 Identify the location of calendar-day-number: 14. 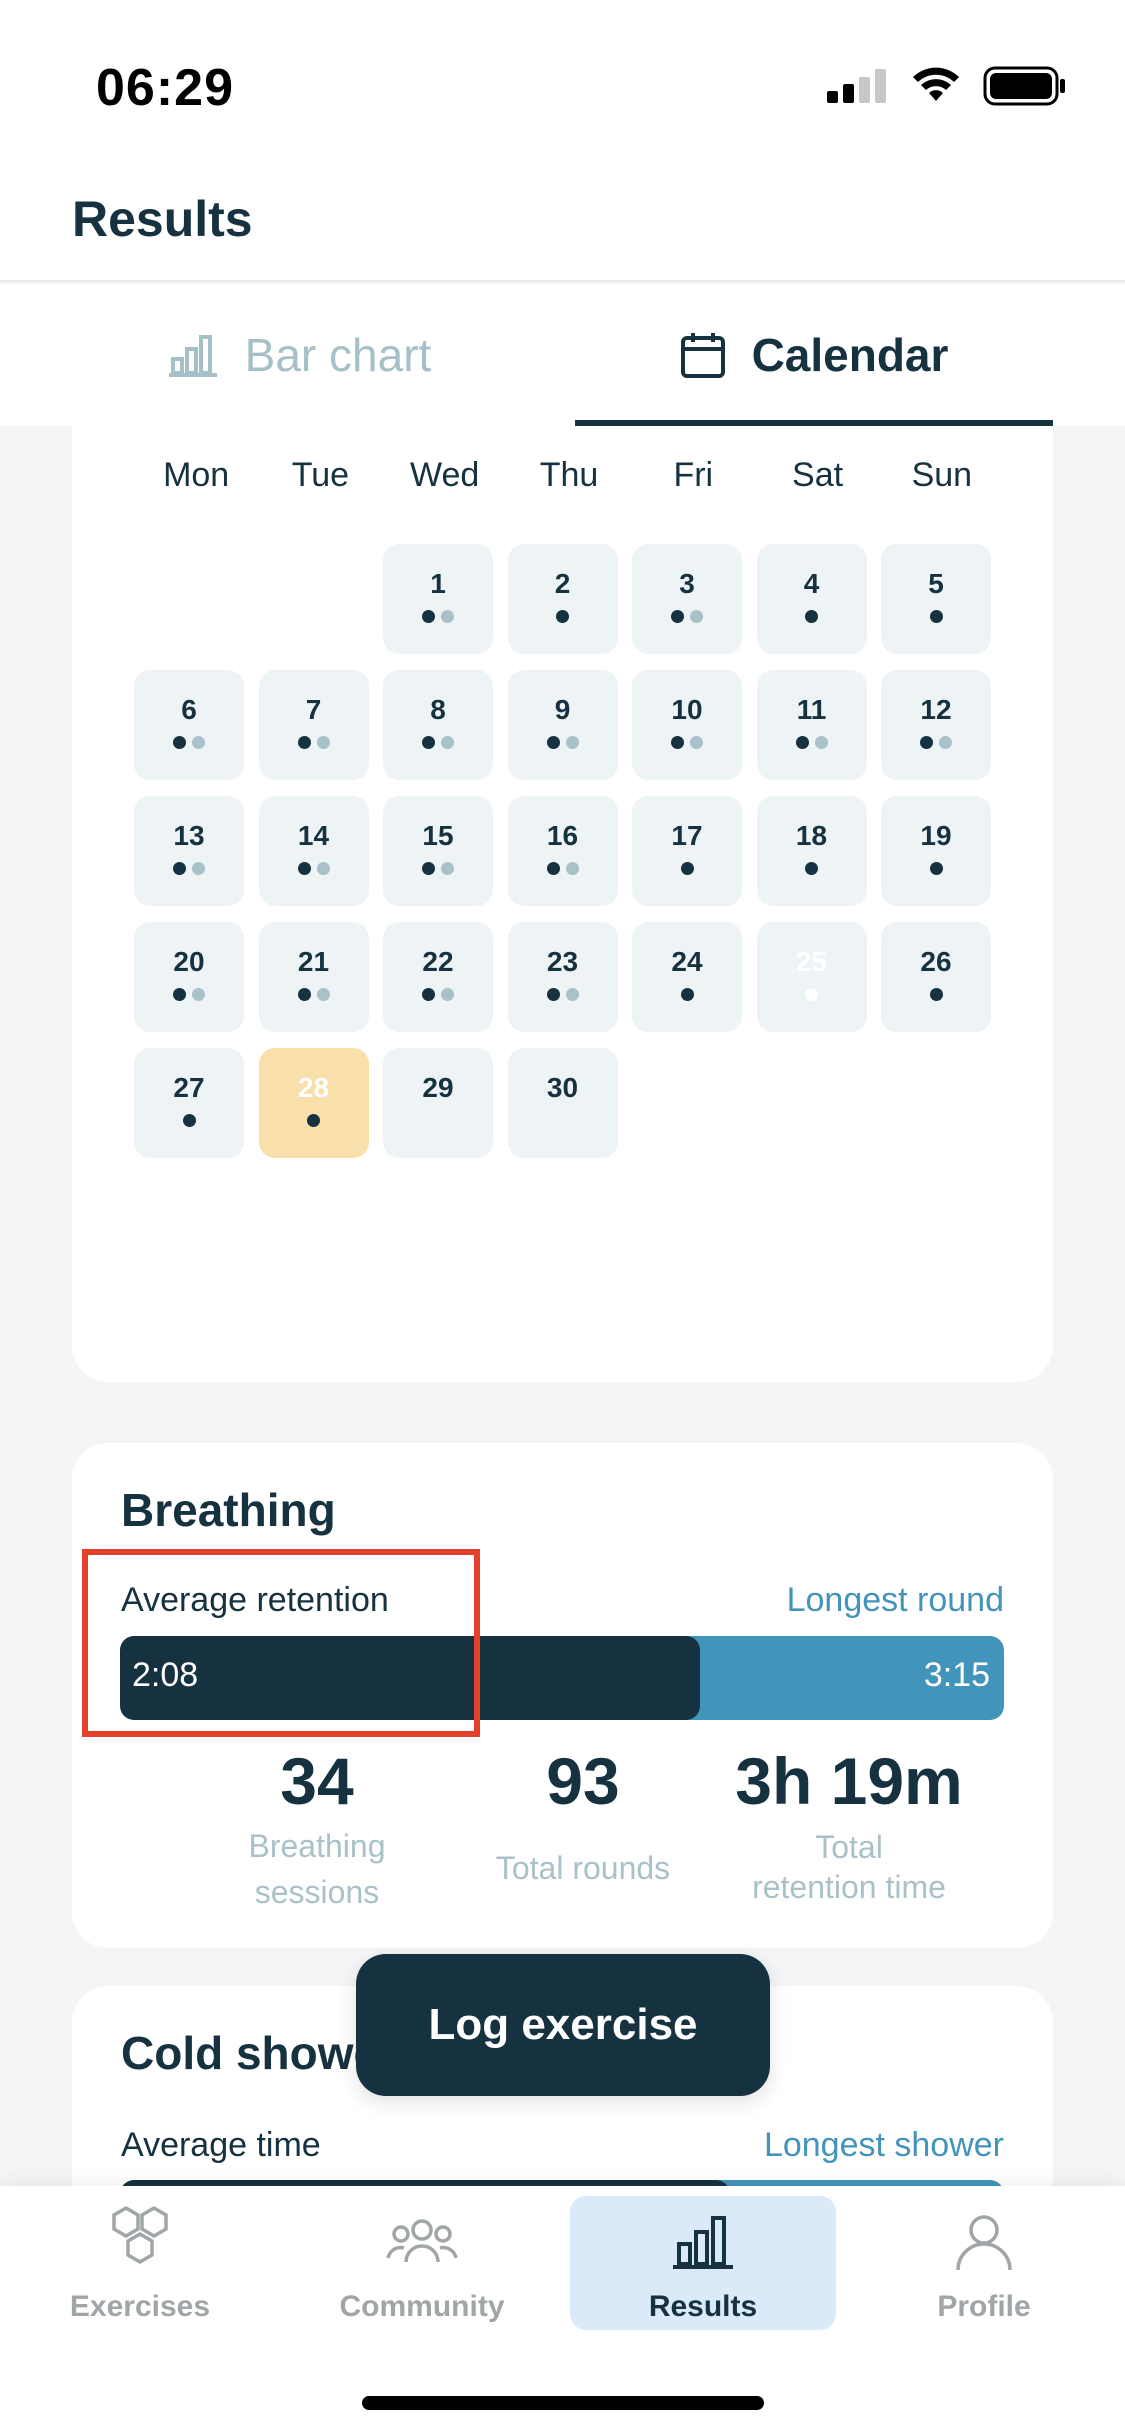
(313, 835).